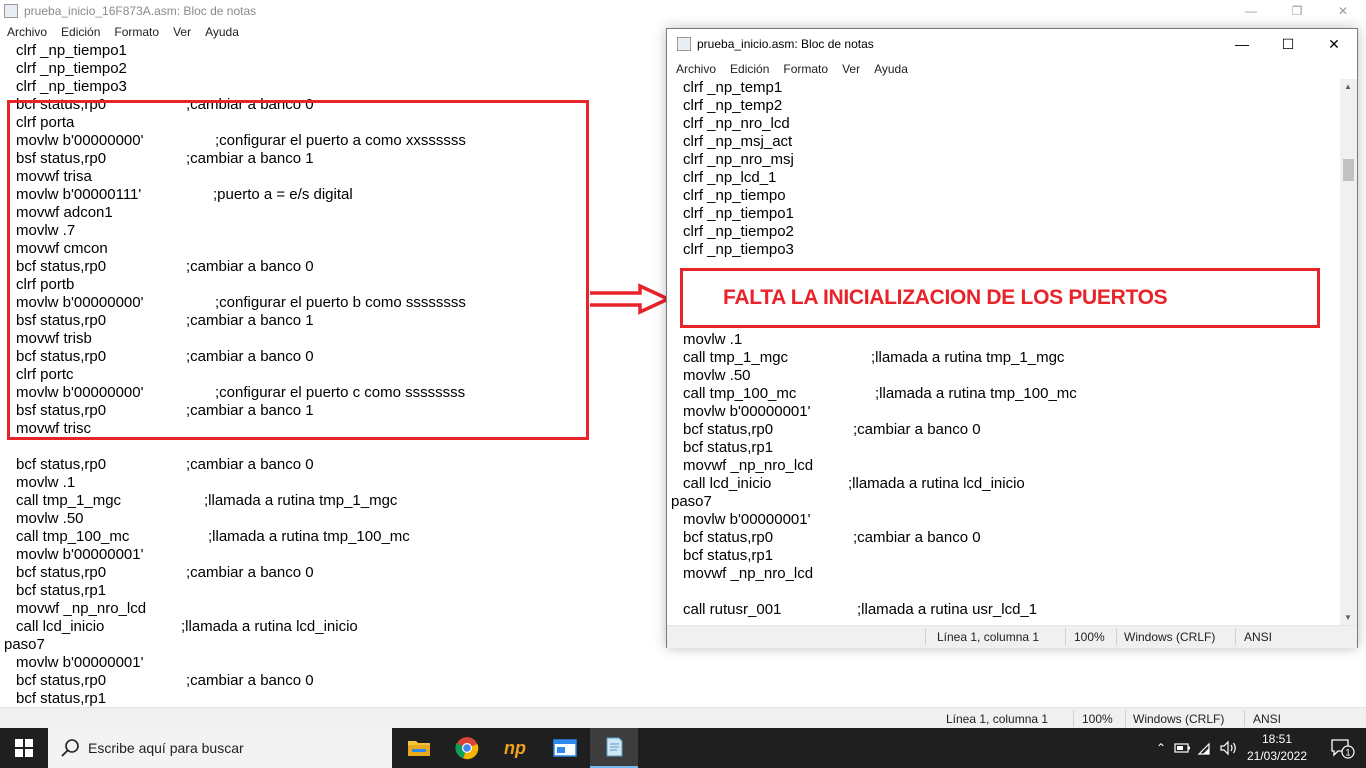 This screenshot has height=768, width=1366. Describe the element at coordinates (1277, 739) in the screenshot. I see `clock-time: 18:51` at that location.